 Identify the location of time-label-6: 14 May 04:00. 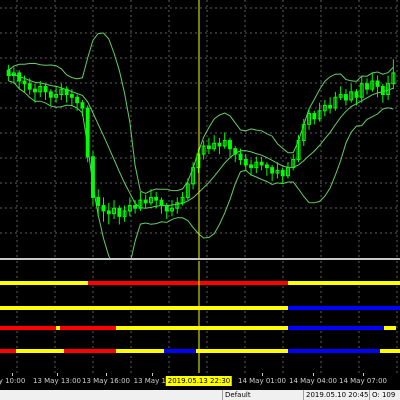
(313, 381).